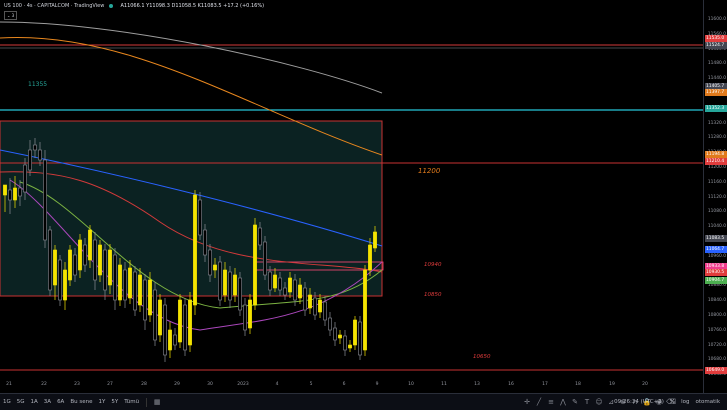 The width and height of the screenshot is (727, 410). Describe the element at coordinates (539, 402) in the screenshot. I see `trendline-icon: ╱` at that location.